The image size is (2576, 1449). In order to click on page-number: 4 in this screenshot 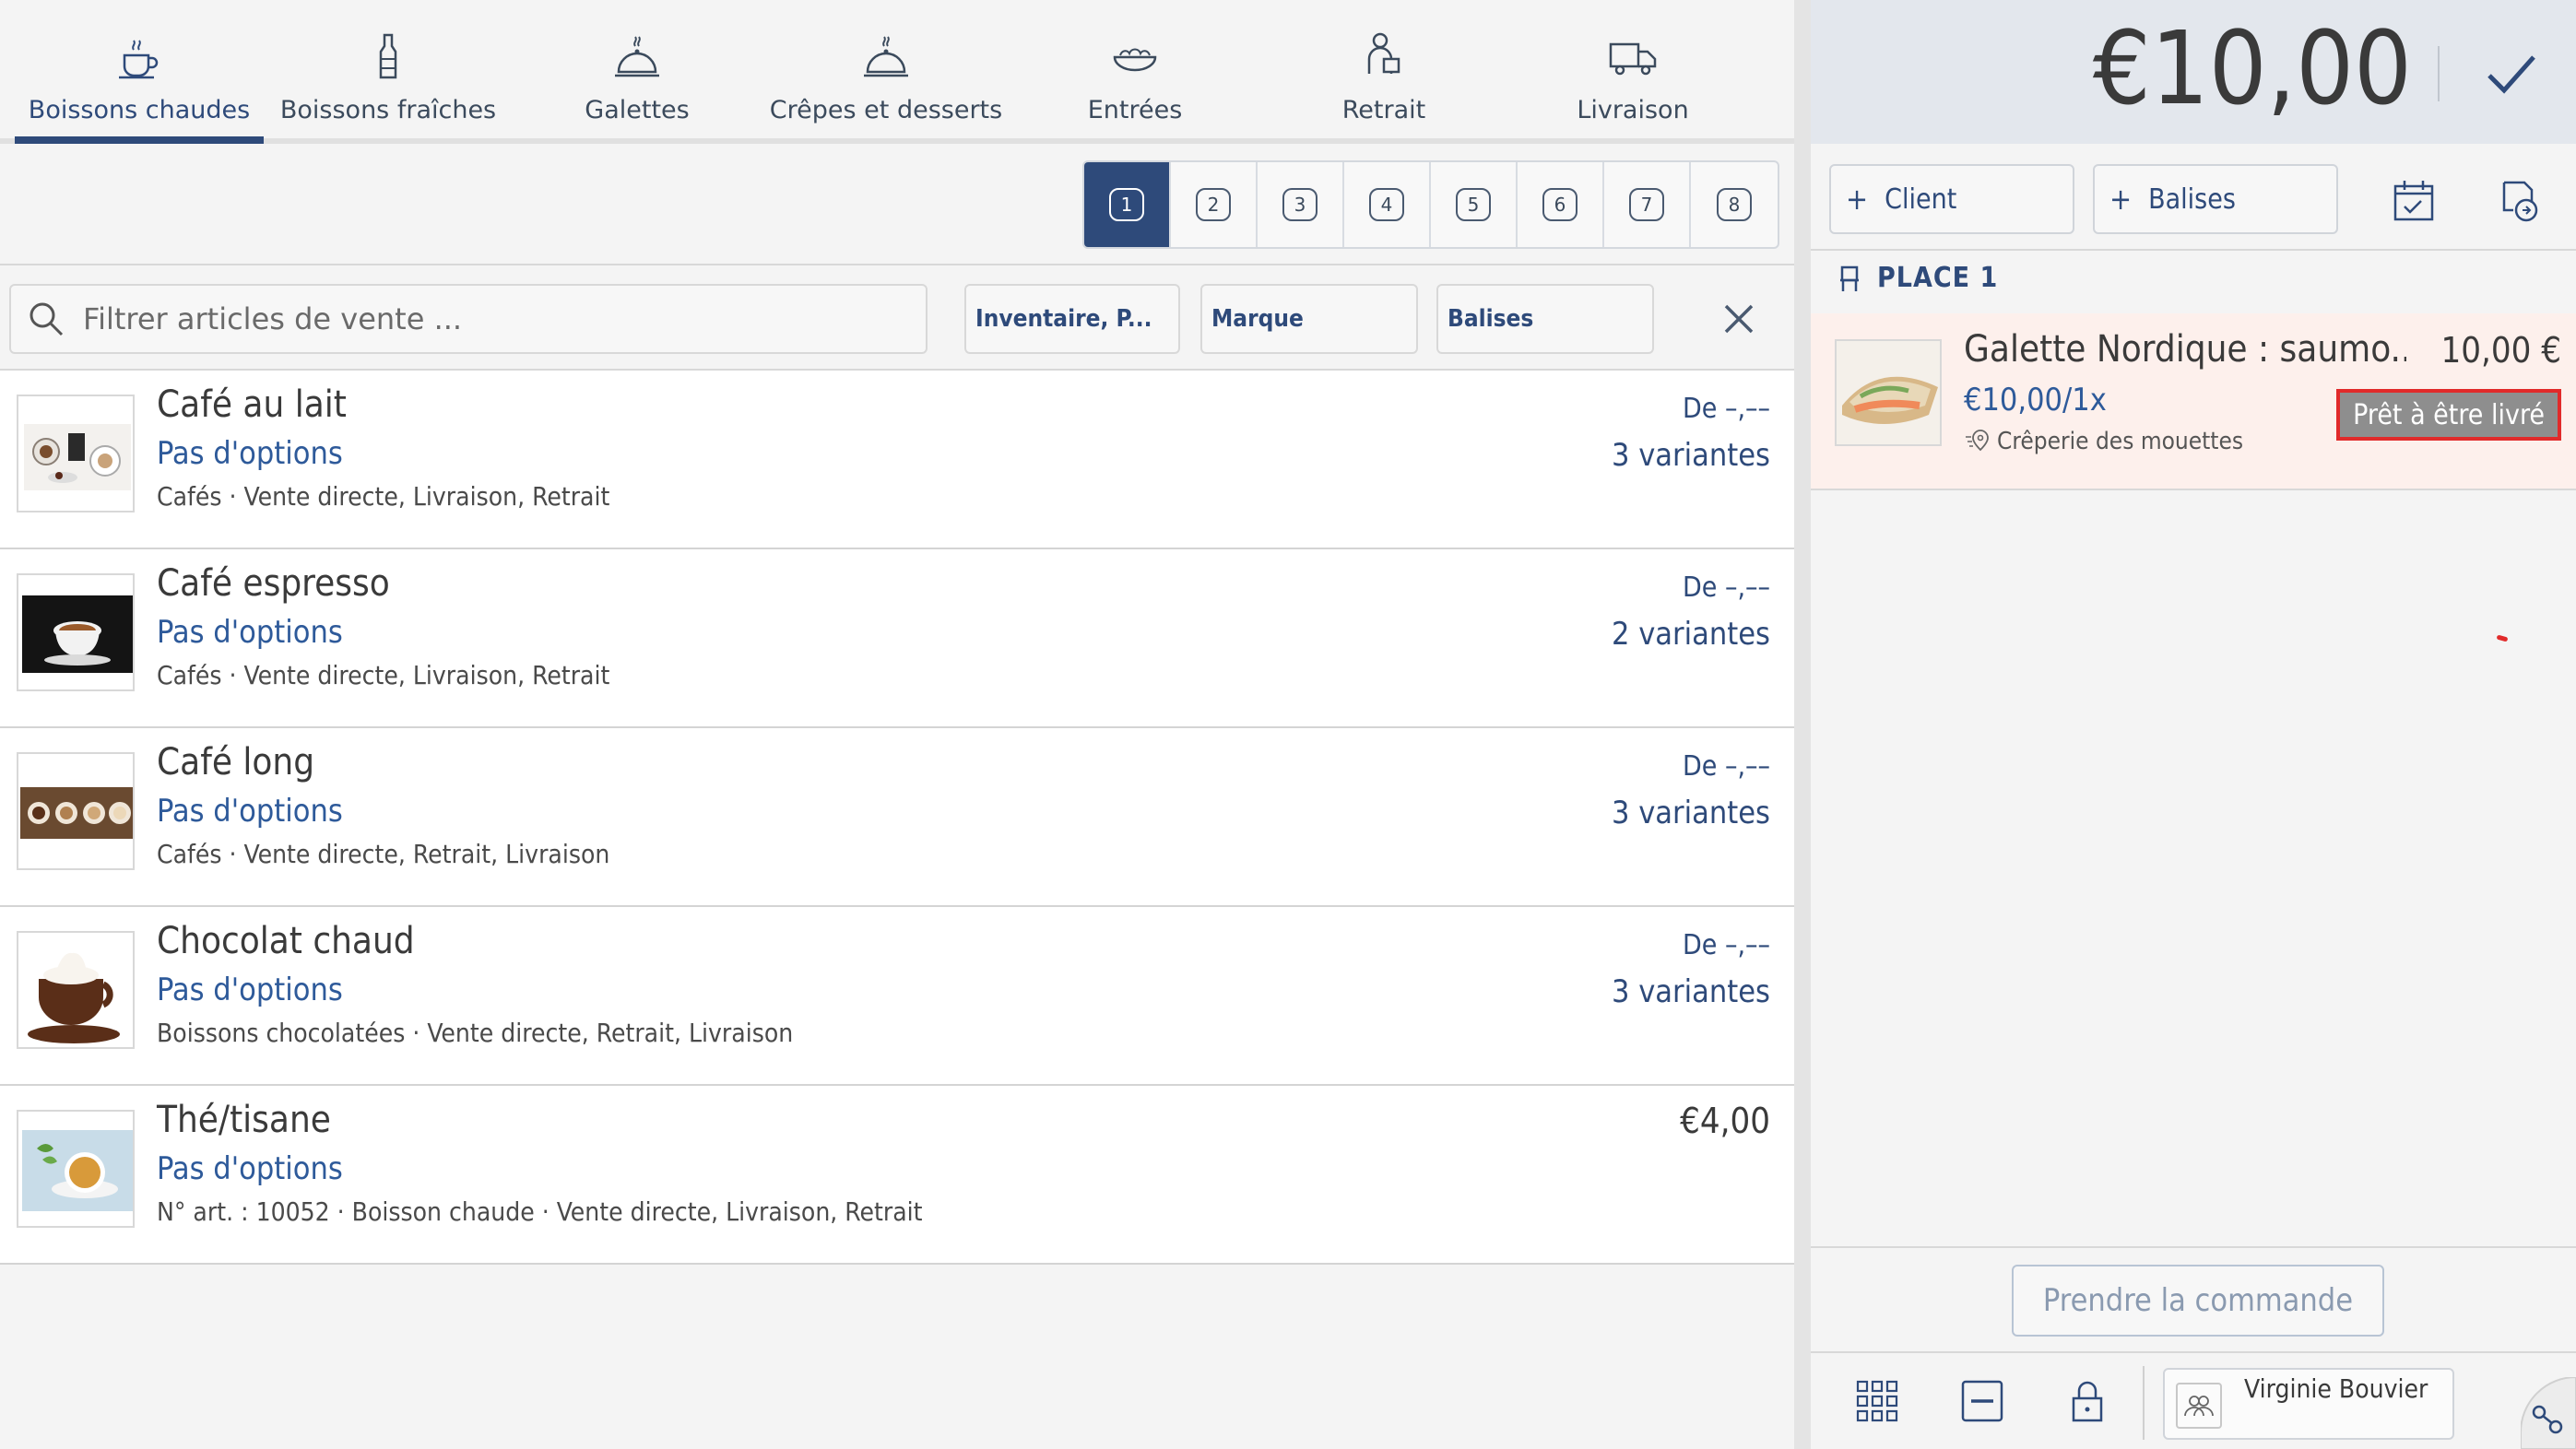, I will do `click(1386, 204)`.